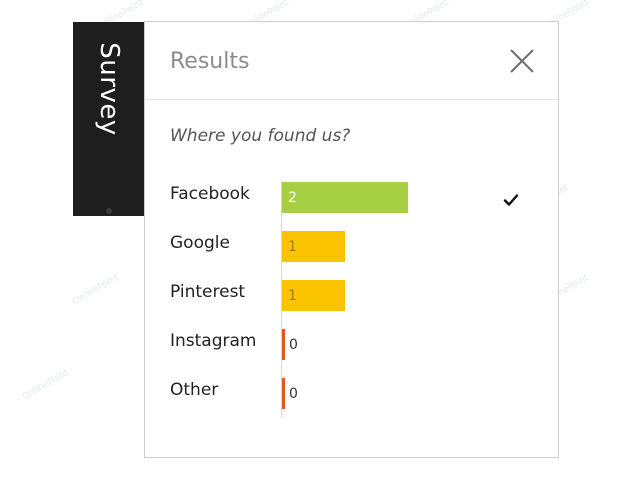  What do you see at coordinates (260, 136) in the screenshot?
I see `survey-question: Where you found us?` at bounding box center [260, 136].